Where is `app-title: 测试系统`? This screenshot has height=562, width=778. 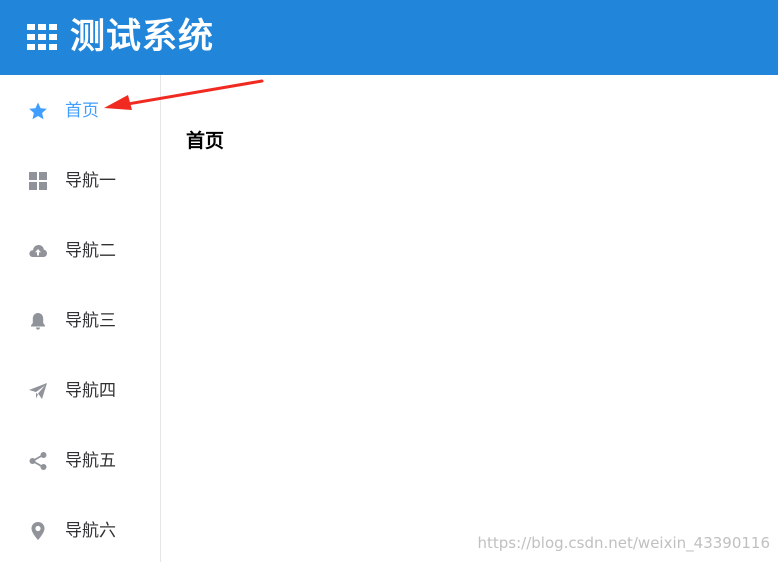
app-title: 测试系统 is located at coordinates (142, 37).